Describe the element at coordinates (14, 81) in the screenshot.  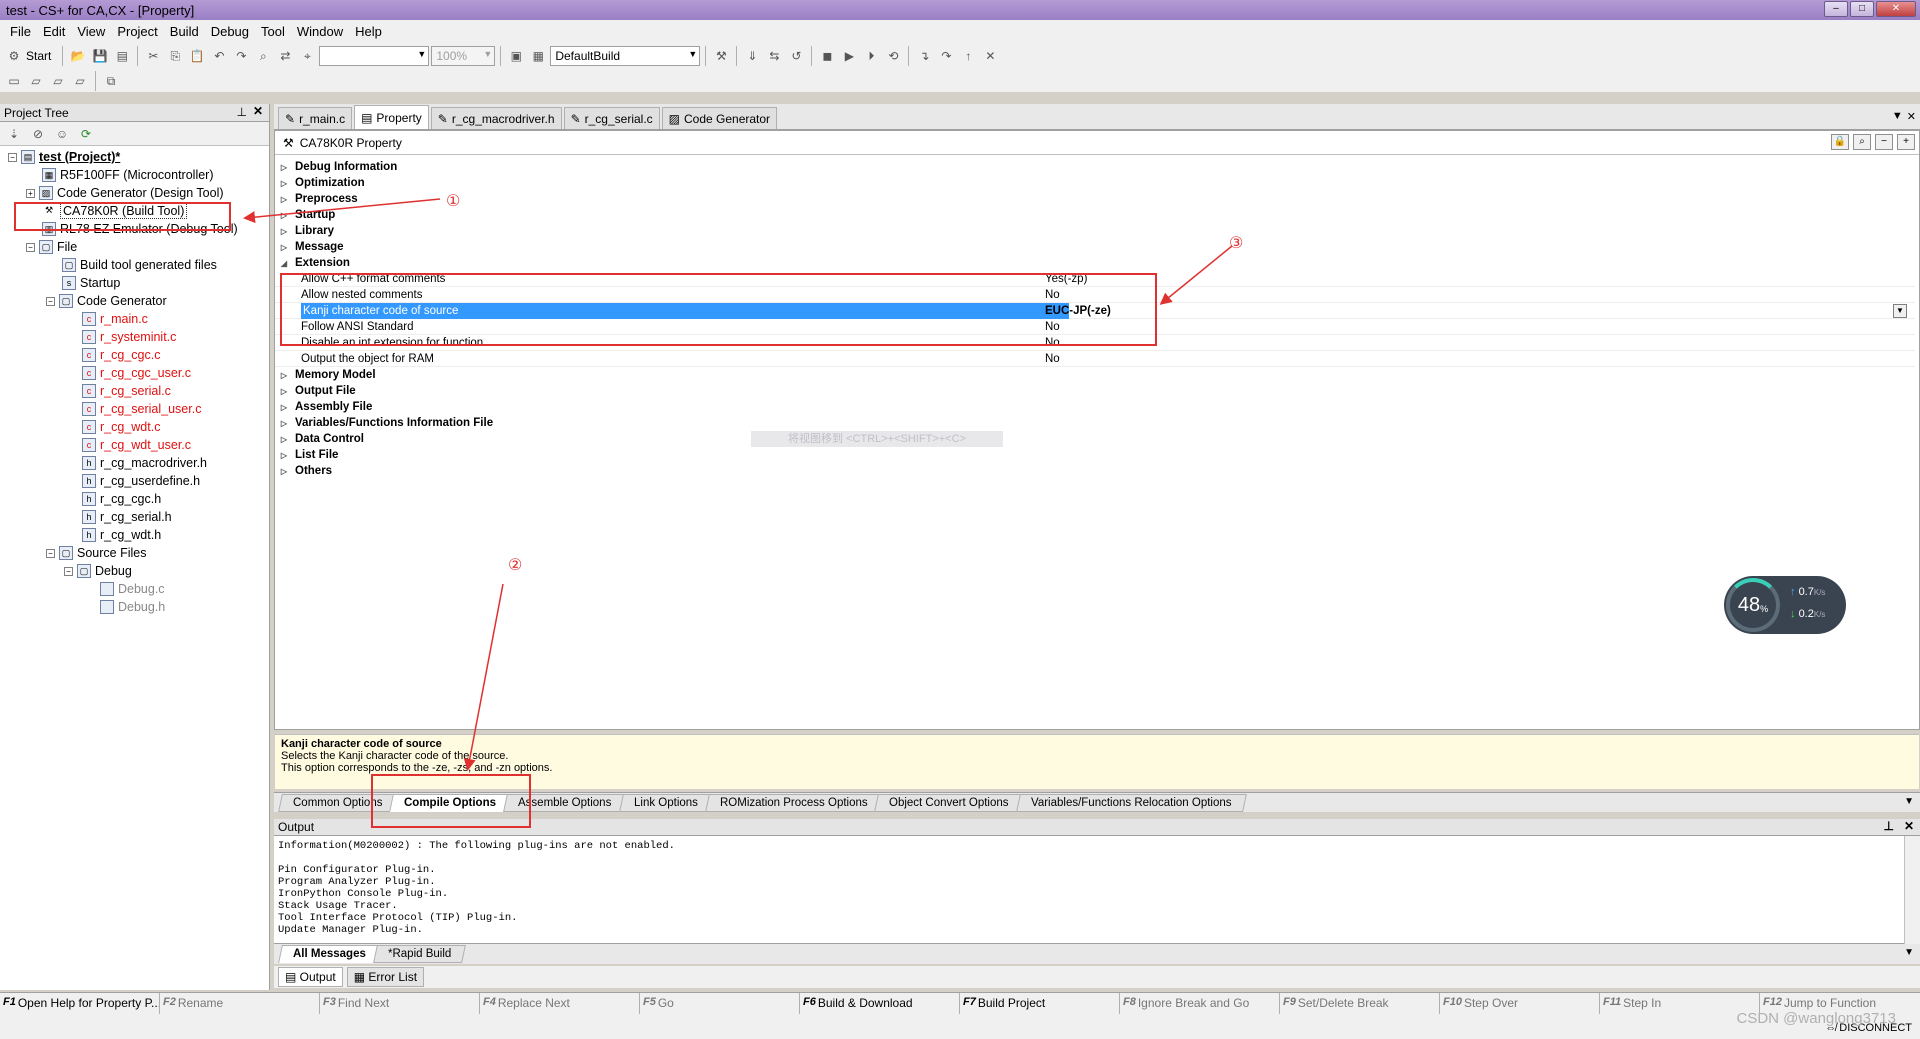
I see `window-icon: ▭` at that location.